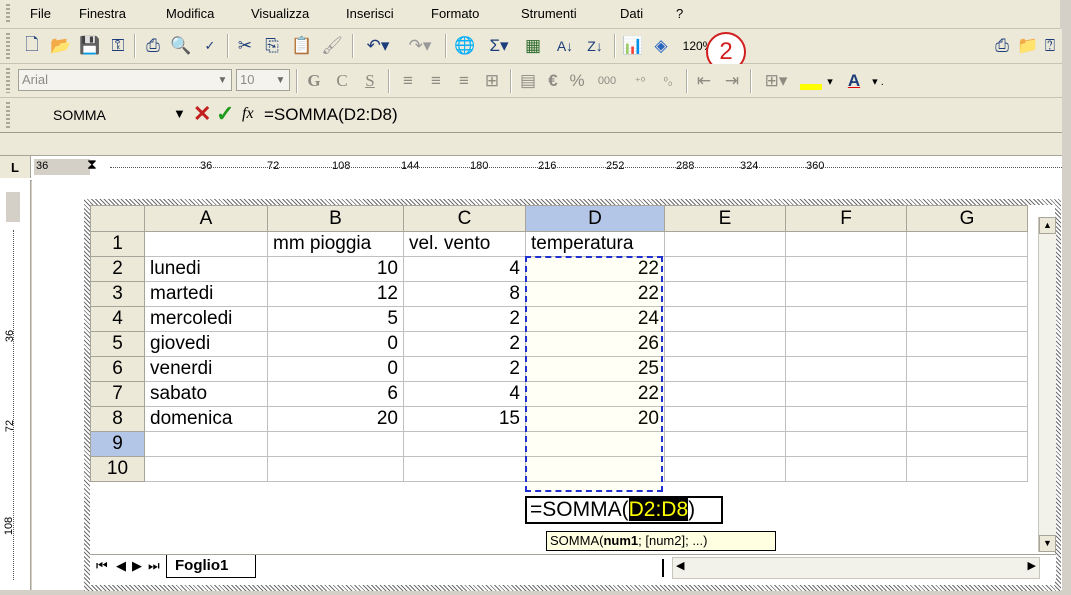 Image resolution: width=1071 pixels, height=595 pixels. What do you see at coordinates (121, 566) in the screenshot?
I see `prev-sheet-icon: ◀` at bounding box center [121, 566].